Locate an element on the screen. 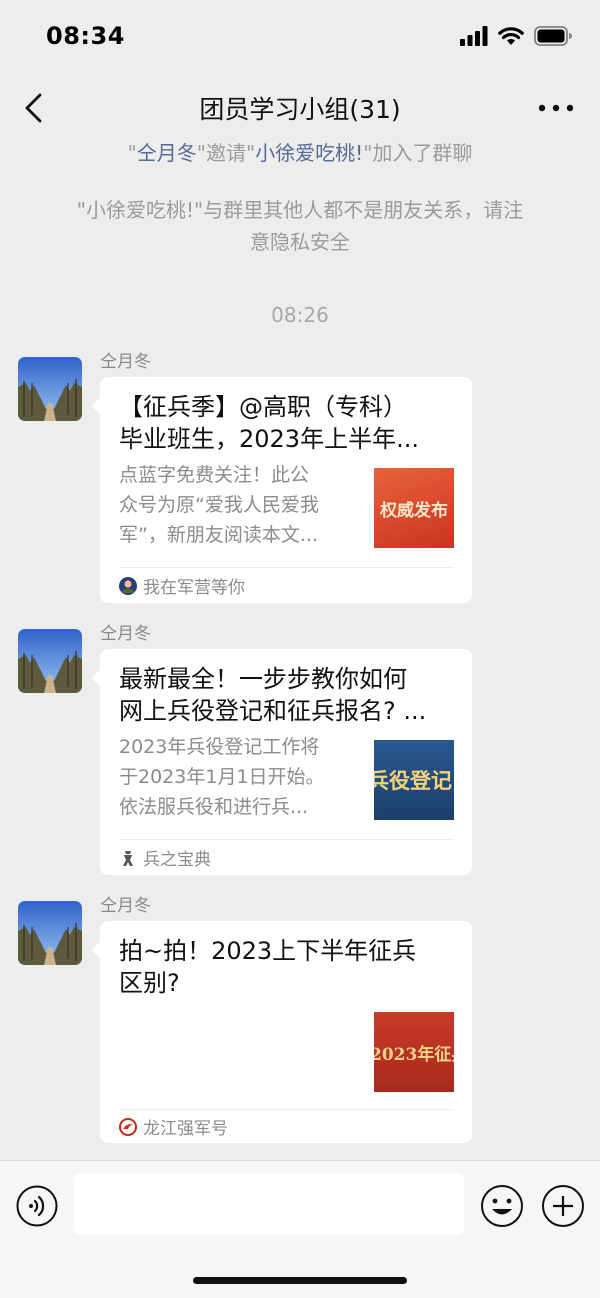  status-time: 08:34 is located at coordinates (85, 36).